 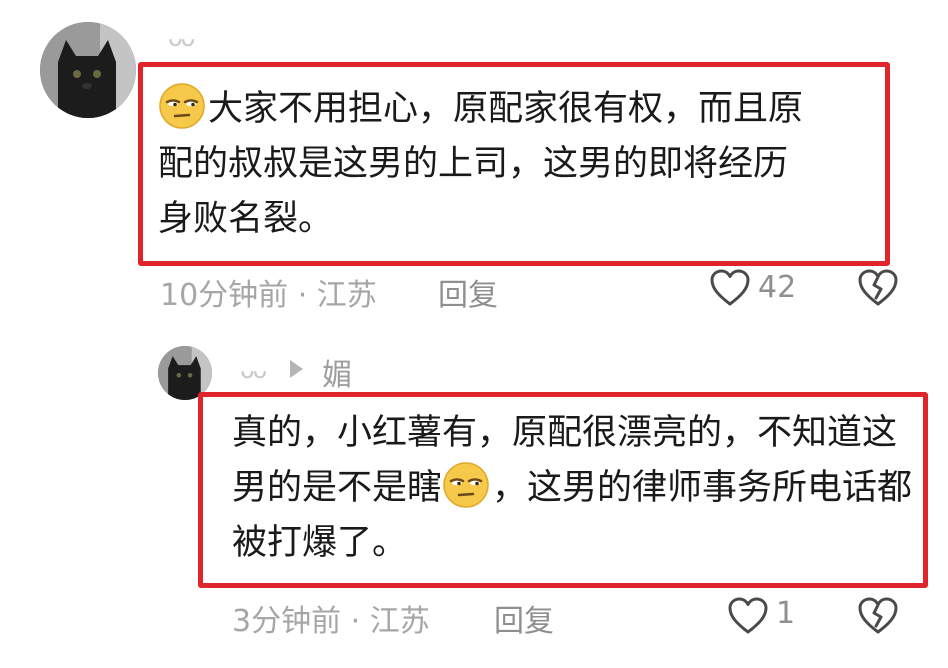 I want to click on reply-arrow-icon, so click(x=296, y=369).